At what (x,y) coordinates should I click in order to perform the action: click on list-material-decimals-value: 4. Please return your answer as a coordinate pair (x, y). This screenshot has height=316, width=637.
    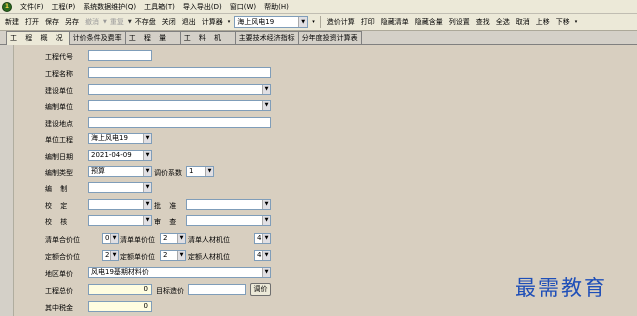
    Looking at the image, I should click on (259, 238).